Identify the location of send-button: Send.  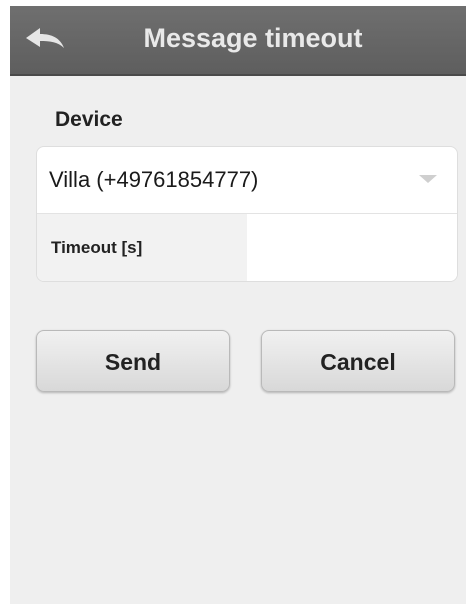
(133, 361).